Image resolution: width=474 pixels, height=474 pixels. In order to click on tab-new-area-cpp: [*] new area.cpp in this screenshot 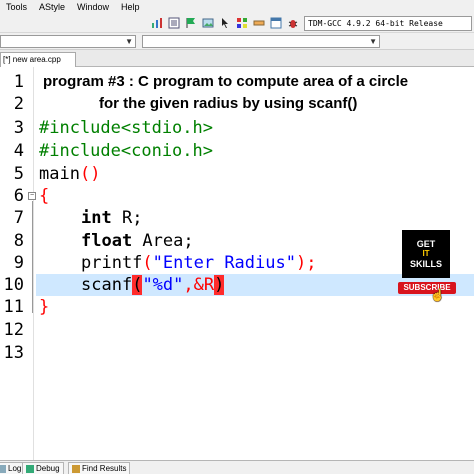, I will do `click(38, 59)`.